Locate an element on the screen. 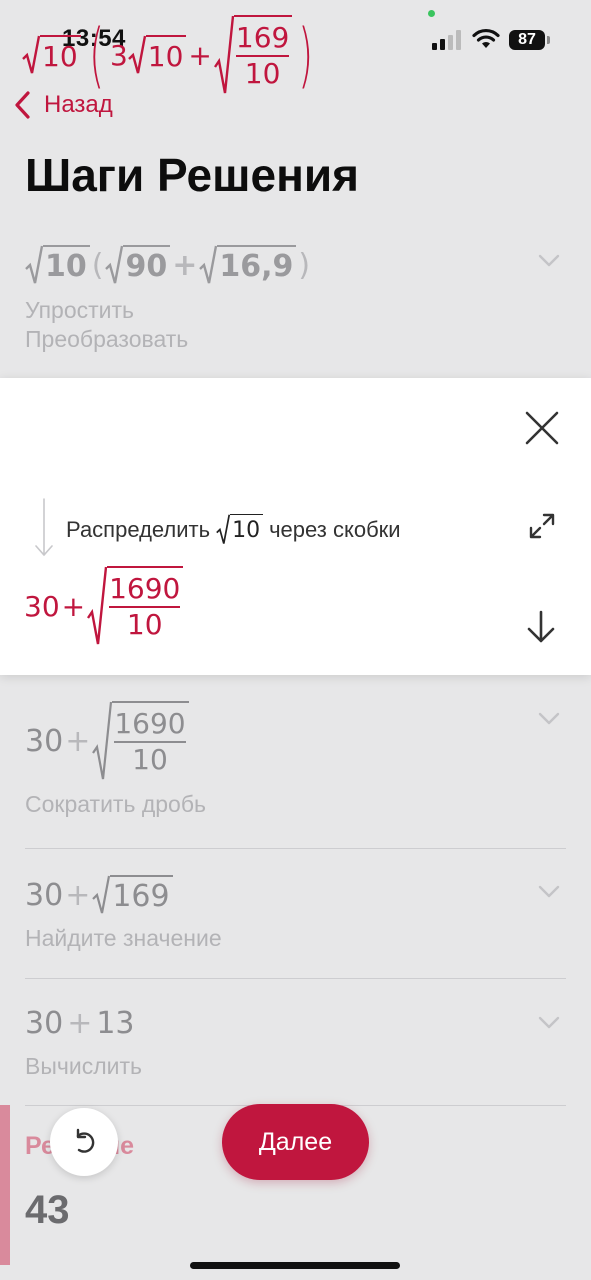  undo-icon is located at coordinates (85, 1140).